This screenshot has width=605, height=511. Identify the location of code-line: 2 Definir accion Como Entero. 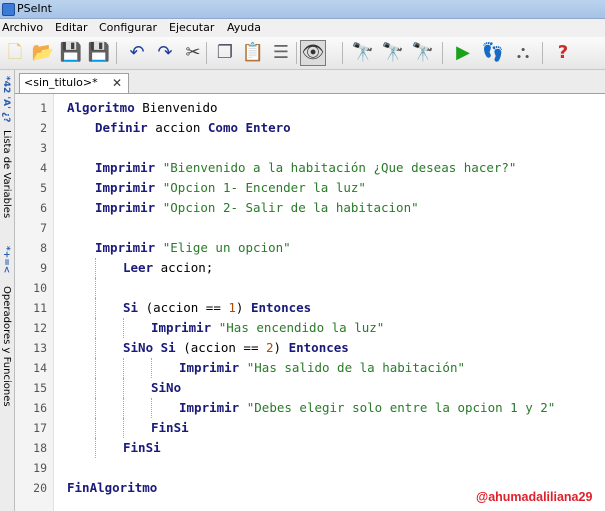
(310, 128).